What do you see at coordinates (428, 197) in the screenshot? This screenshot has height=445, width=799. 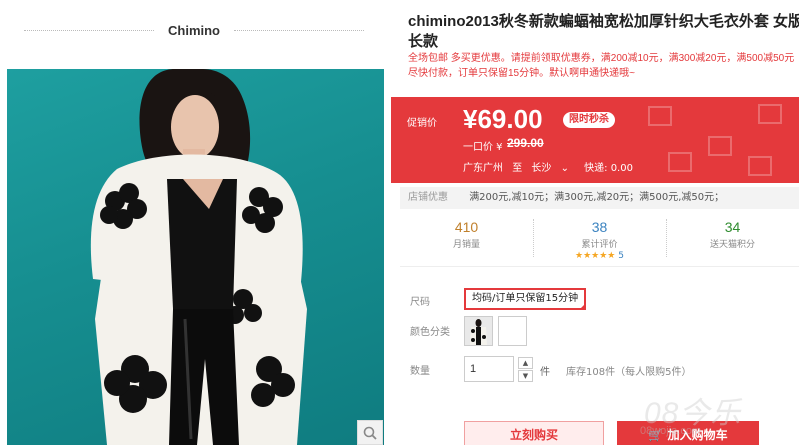 I see `shop-discount-label: 店铺优惠` at bounding box center [428, 197].